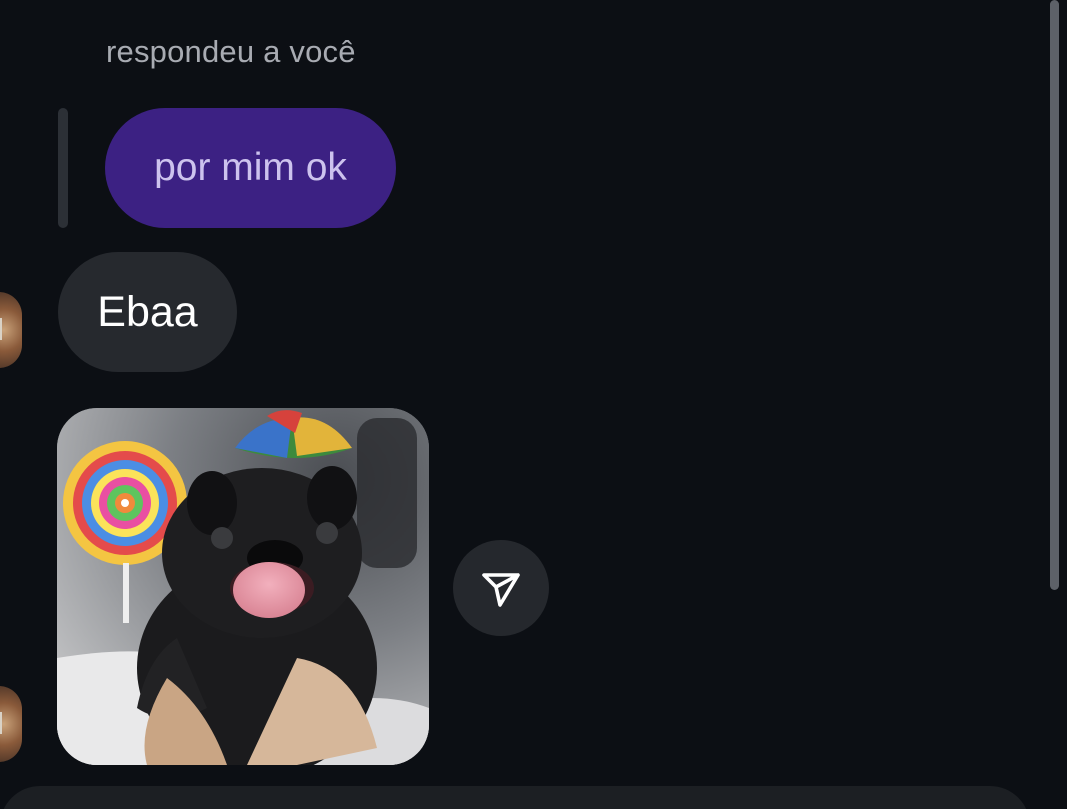  I want to click on reply-caption: respondeu a você, so click(231, 51).